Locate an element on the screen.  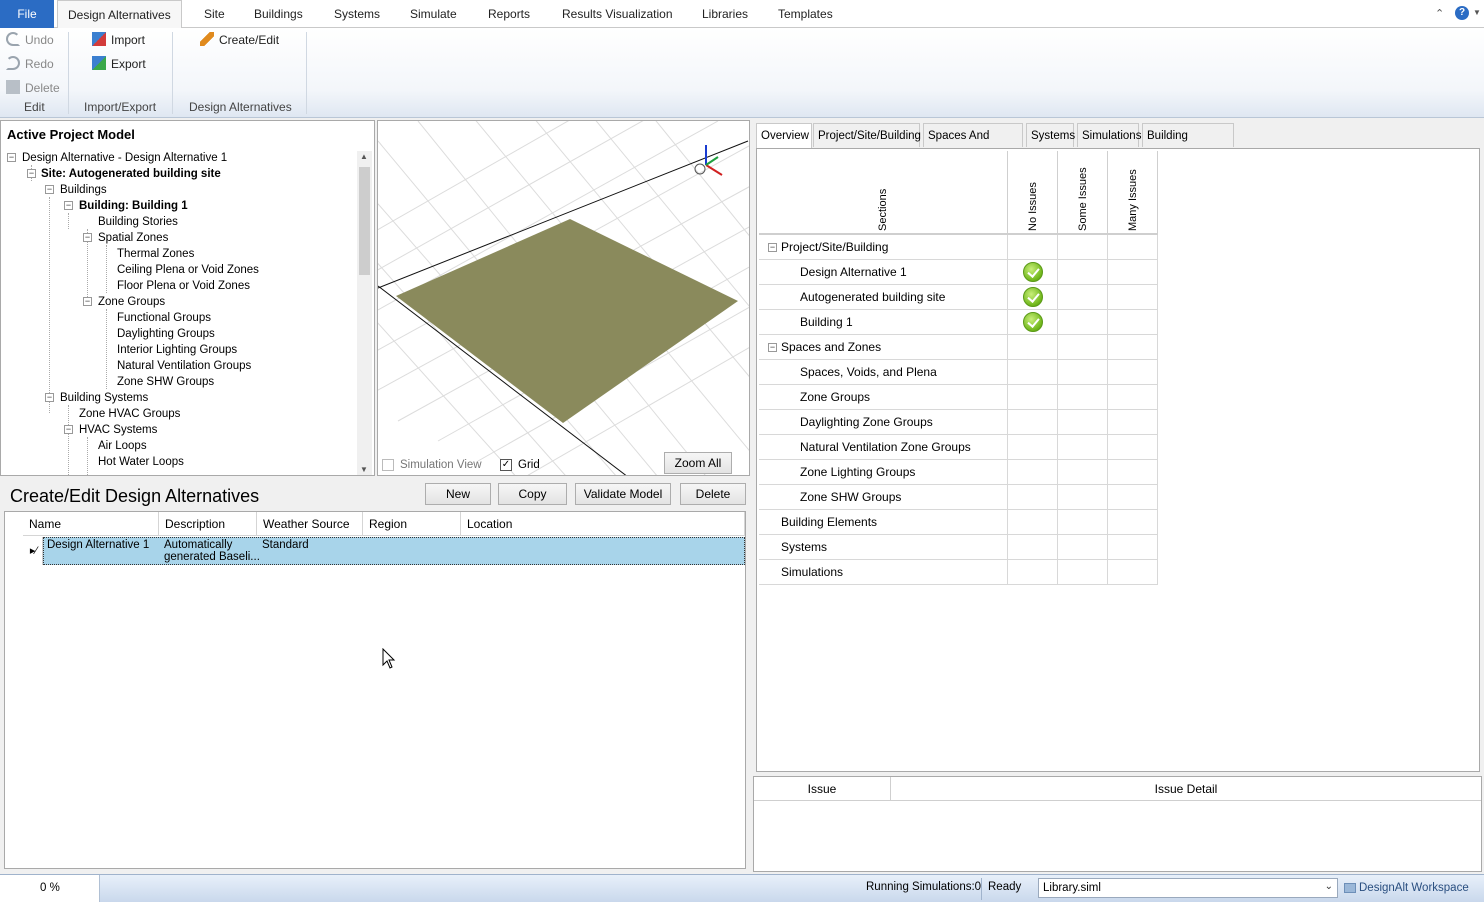
tree-scroll-thumb is located at coordinates (364, 221).